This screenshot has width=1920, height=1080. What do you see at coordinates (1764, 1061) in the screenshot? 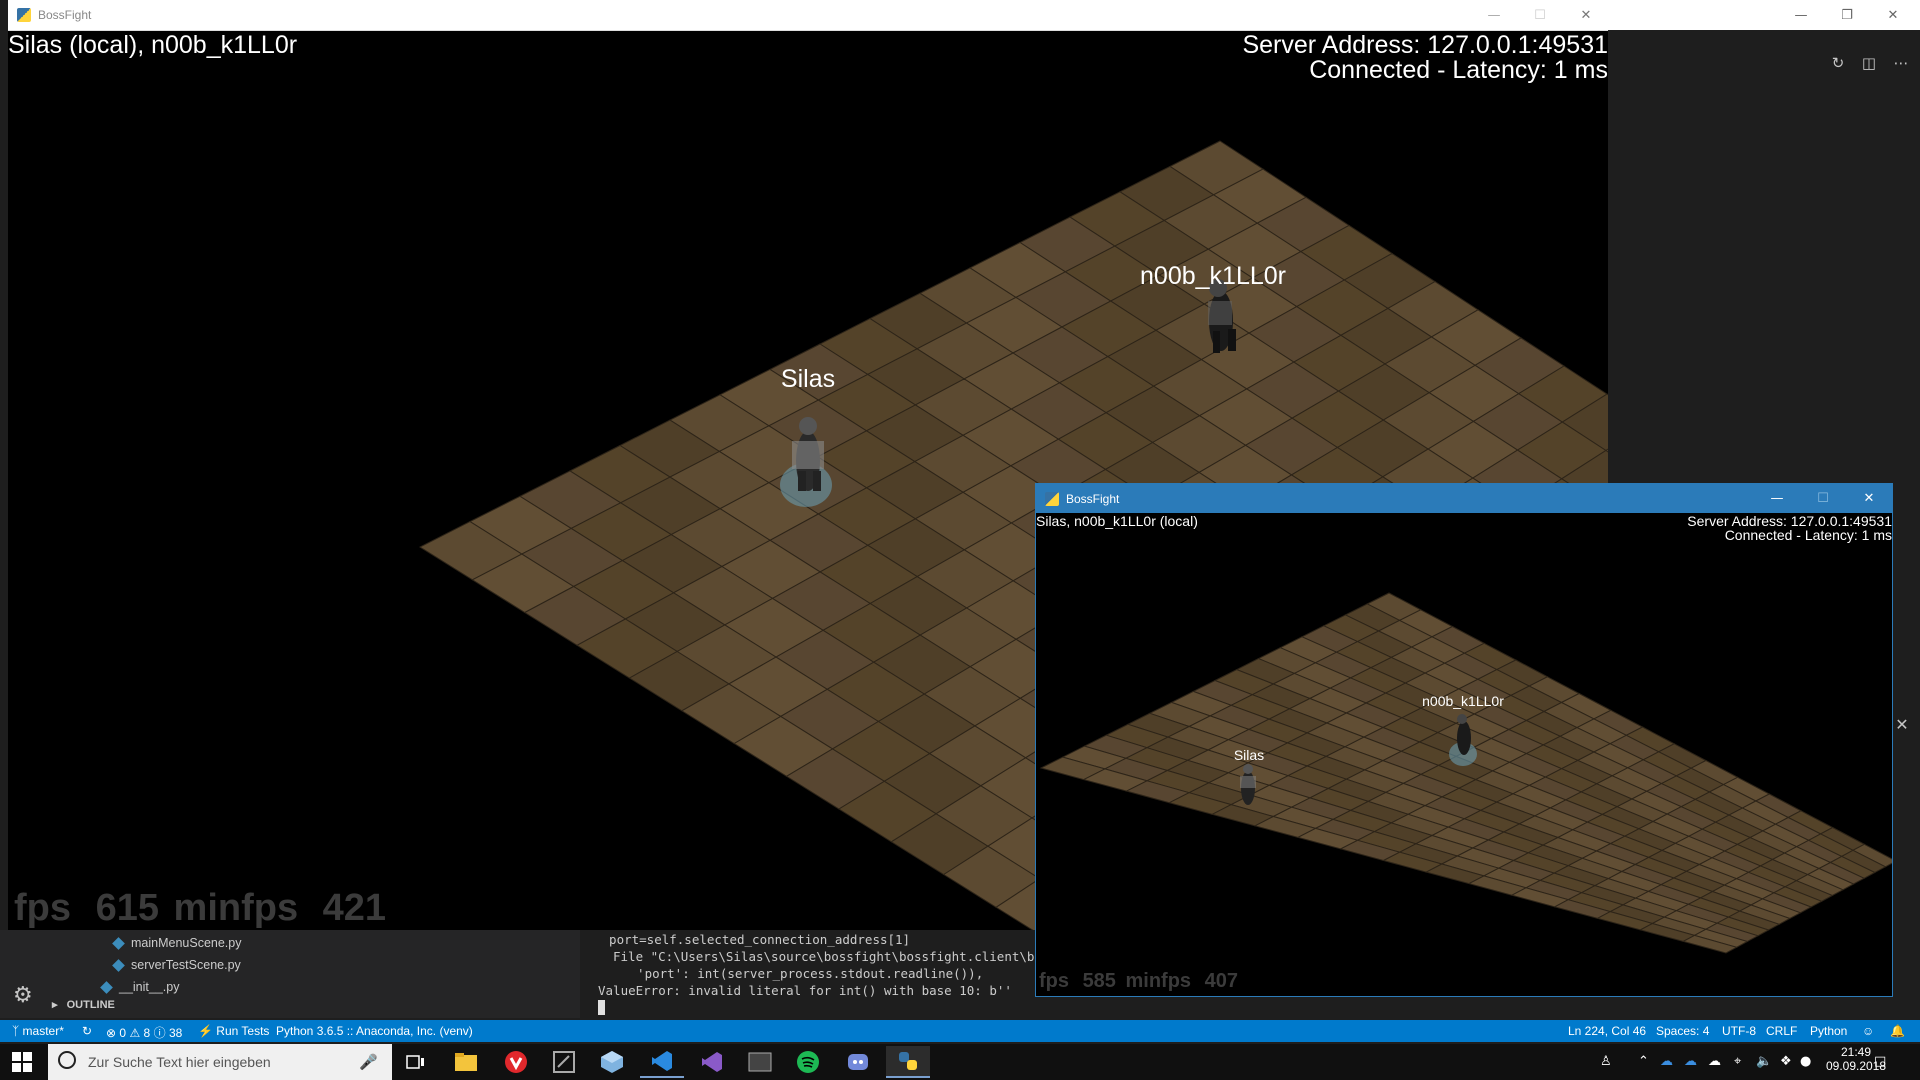
I see `volume-icon: 🔈` at bounding box center [1764, 1061].